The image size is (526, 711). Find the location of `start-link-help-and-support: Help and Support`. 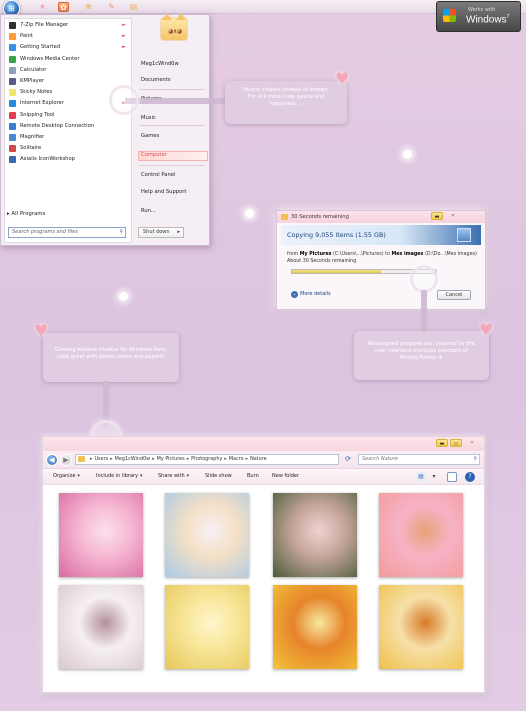

start-link-help-and-support: Help and Support is located at coordinates (163, 192).